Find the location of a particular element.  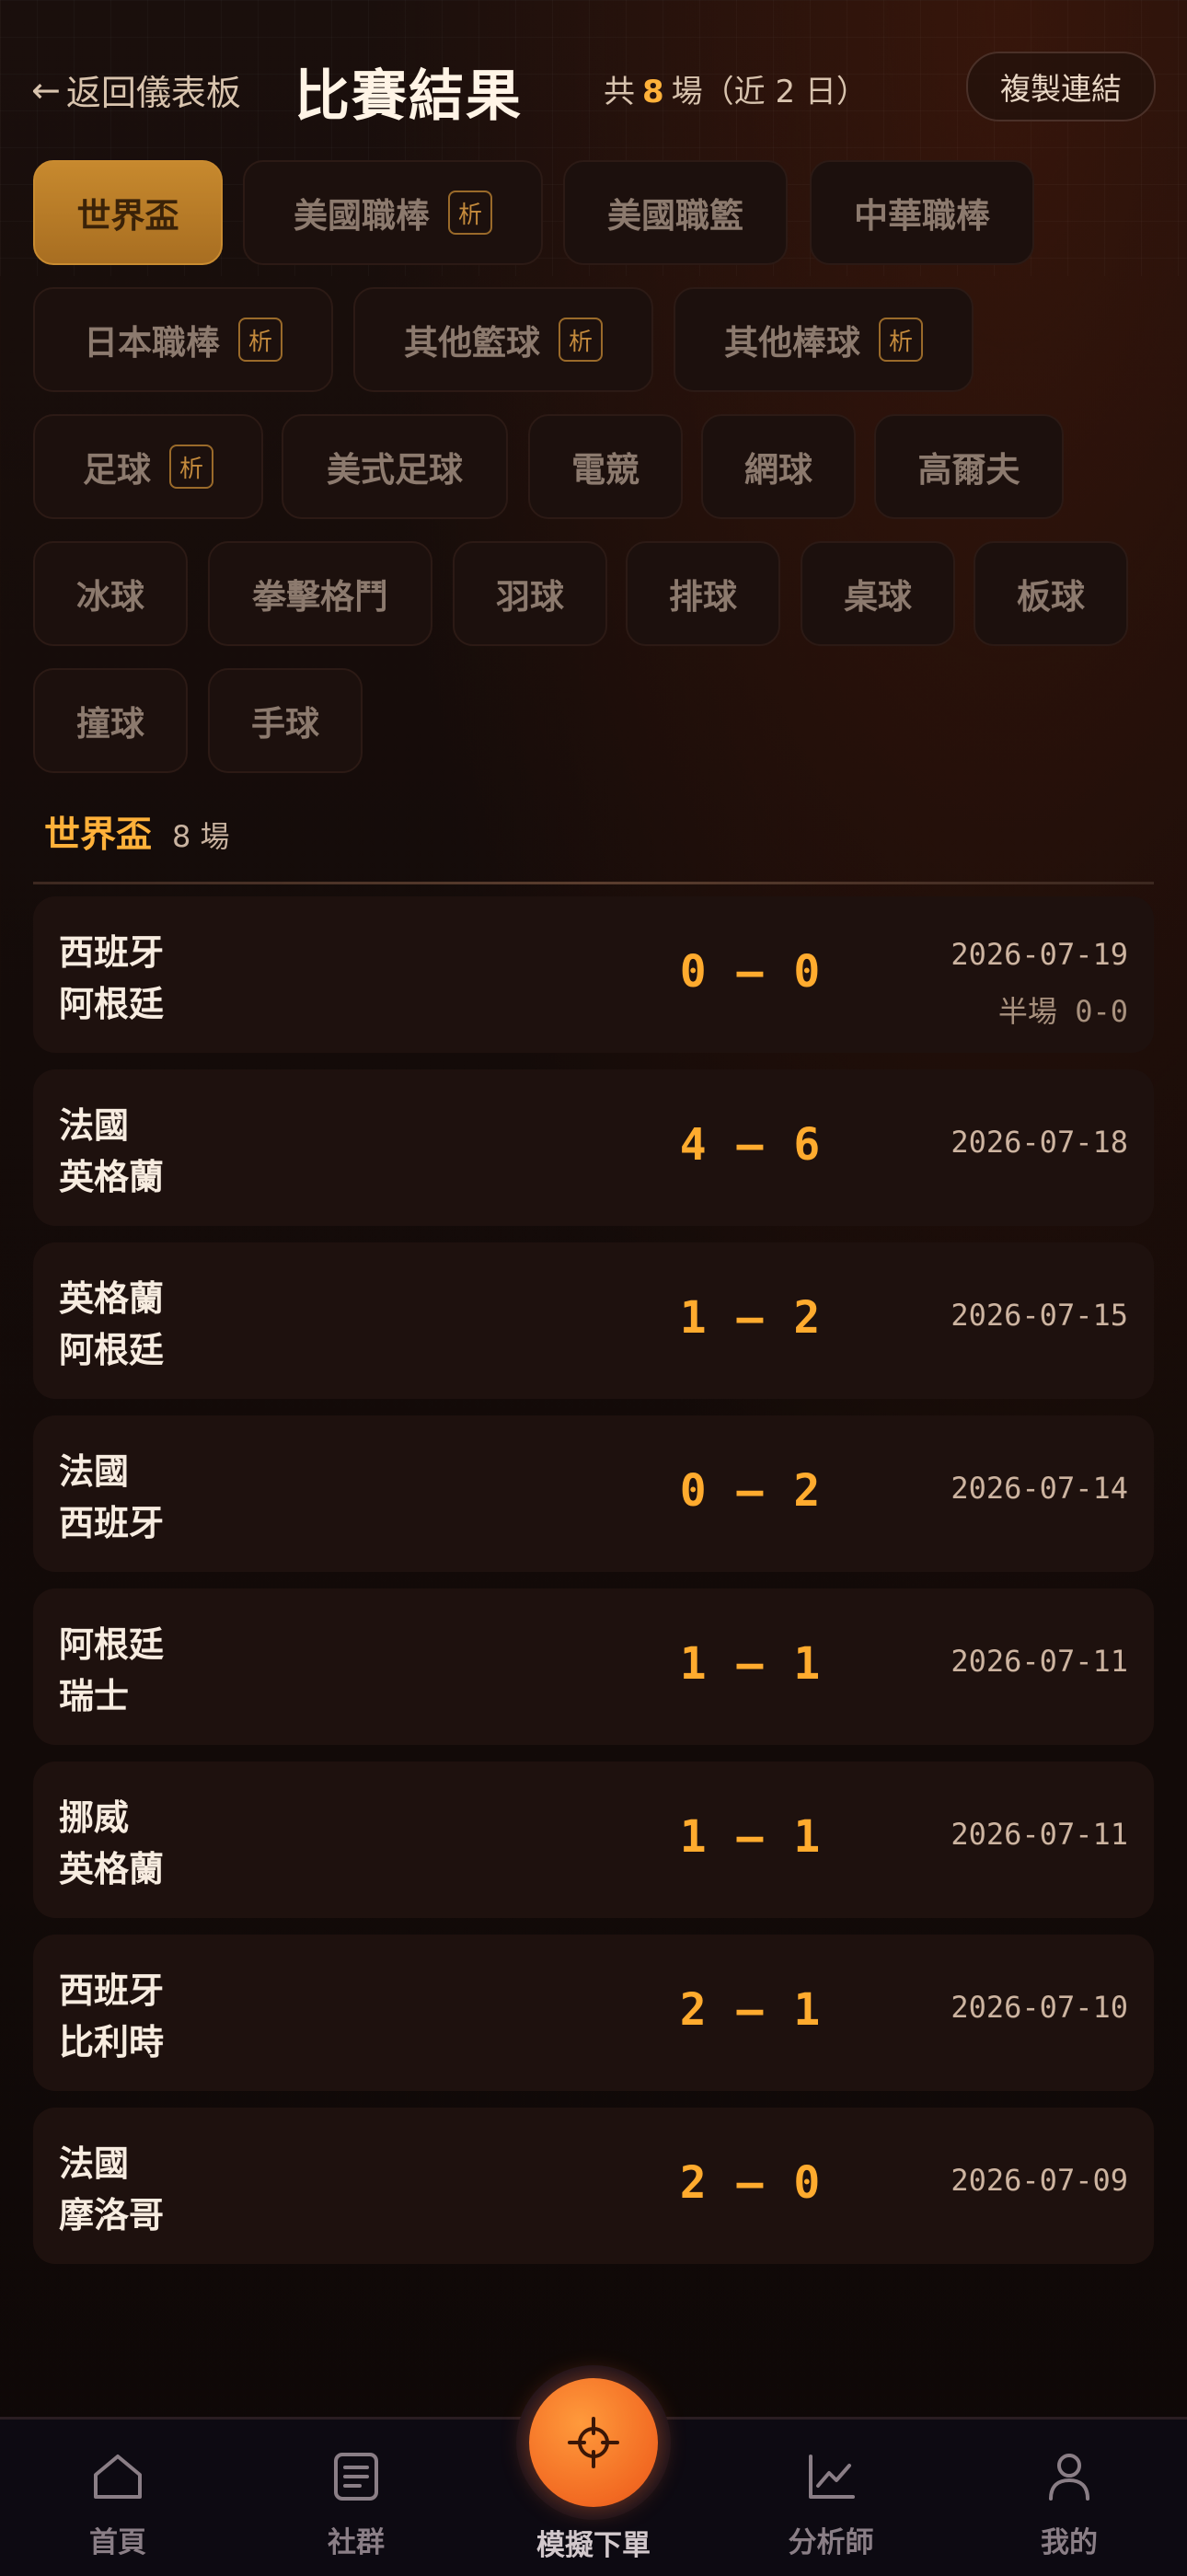

chip-cpbl: 中華職棒 is located at coordinates (922, 213).